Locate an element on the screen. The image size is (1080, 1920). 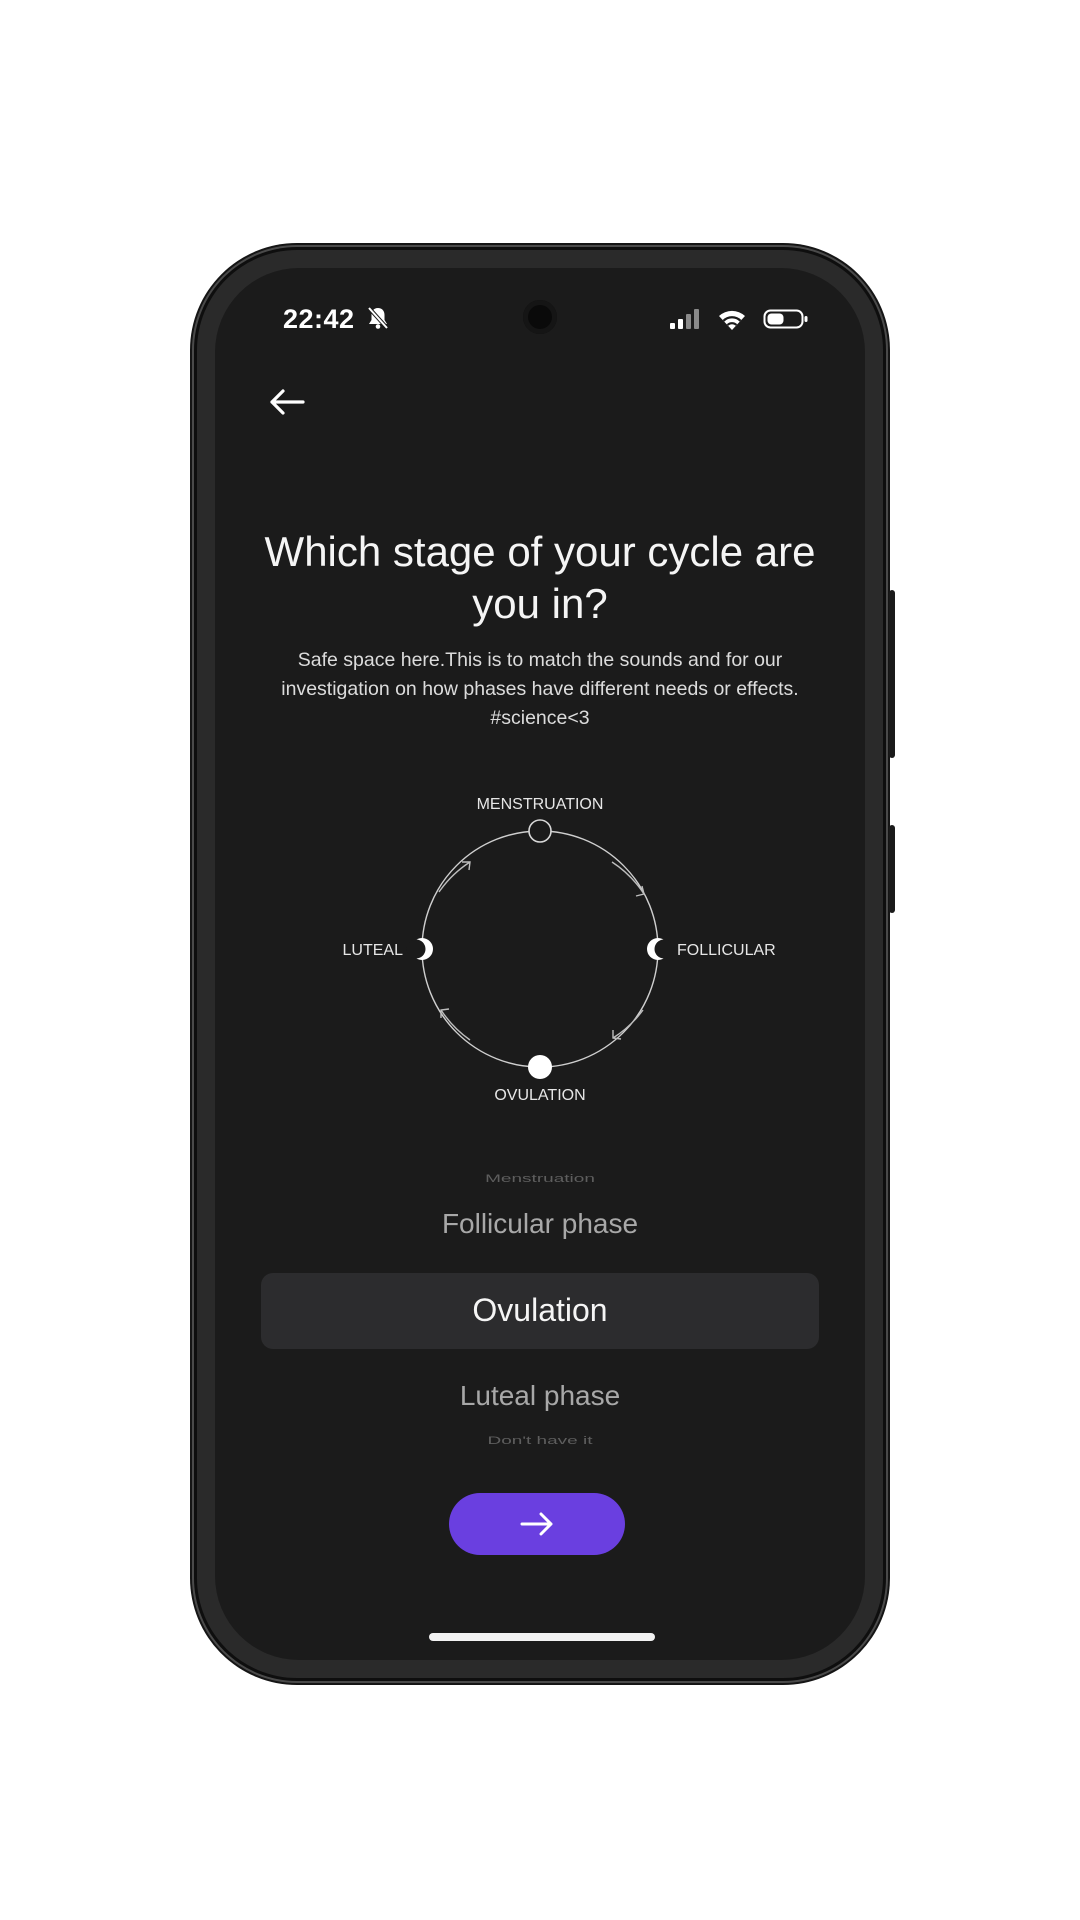
bell-off-icon is located at coordinates (378, 320).